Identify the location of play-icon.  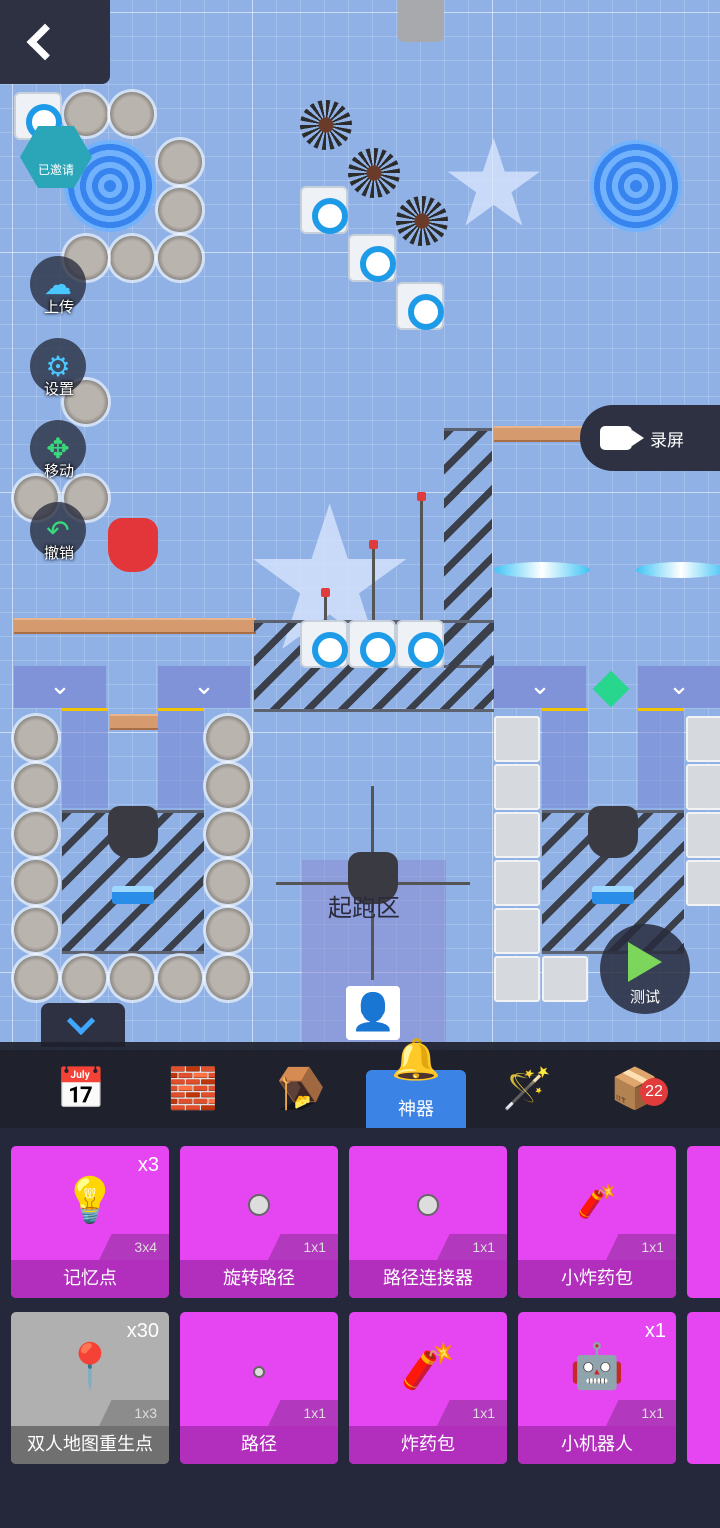
(645, 962).